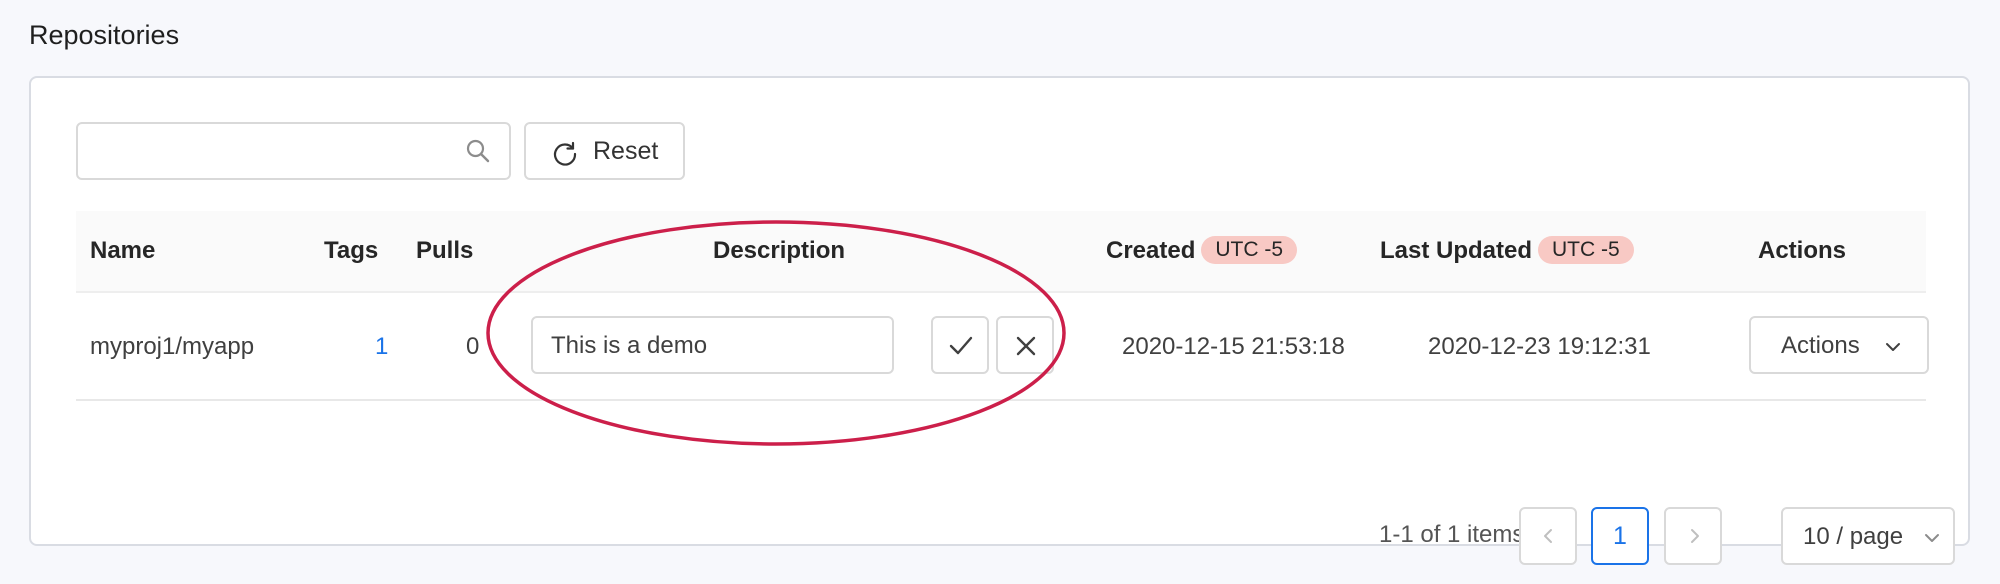 Image resolution: width=2000 pixels, height=584 pixels. I want to click on chevron-right-icon, so click(1695, 536).